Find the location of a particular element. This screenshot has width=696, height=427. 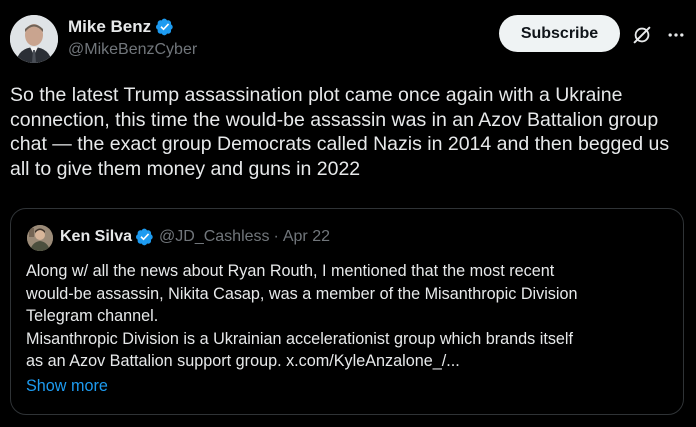

quoted-header: Ken Silva @JD_Cashless · Apr 22 is located at coordinates (195, 237).